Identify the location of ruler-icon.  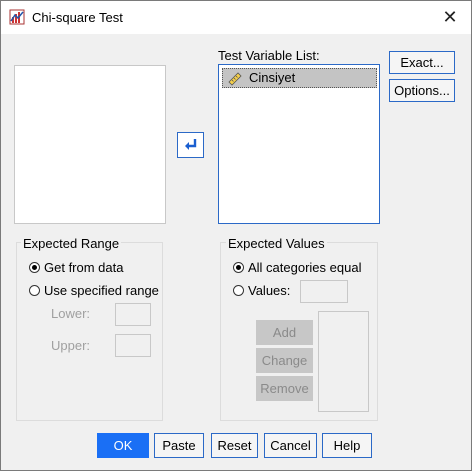
(235, 79).